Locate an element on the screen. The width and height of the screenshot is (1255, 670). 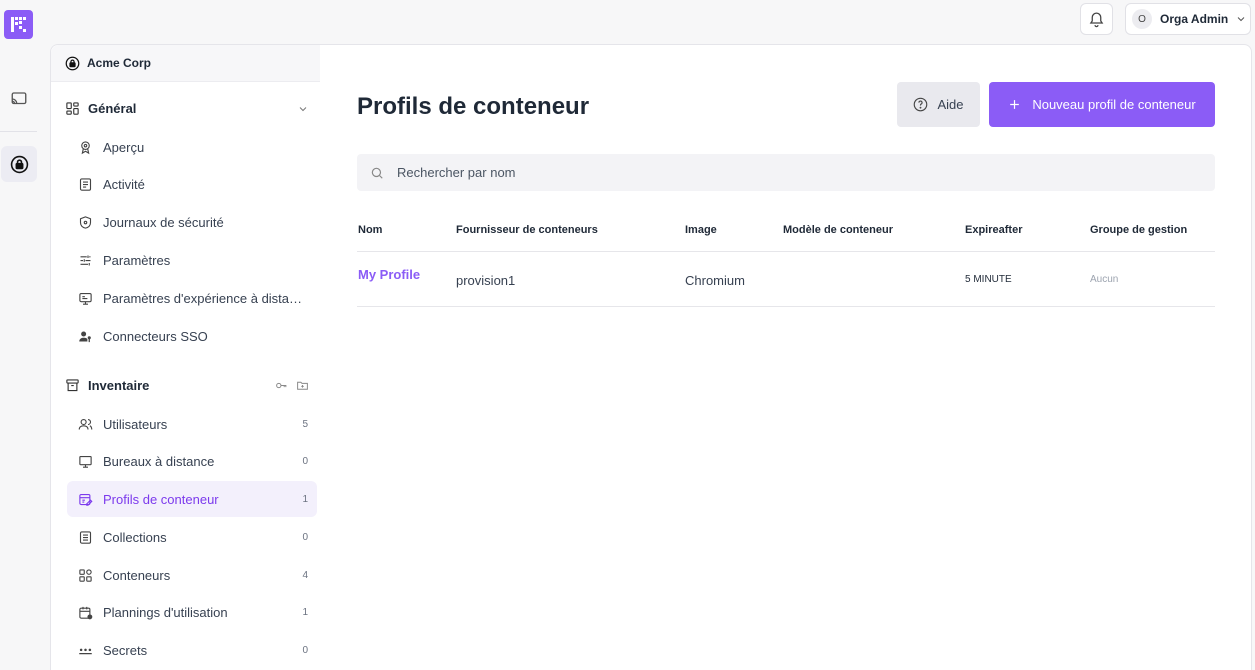
sidebar-item-bureaux: Bureaux à distance 0 is located at coordinates (192, 461).